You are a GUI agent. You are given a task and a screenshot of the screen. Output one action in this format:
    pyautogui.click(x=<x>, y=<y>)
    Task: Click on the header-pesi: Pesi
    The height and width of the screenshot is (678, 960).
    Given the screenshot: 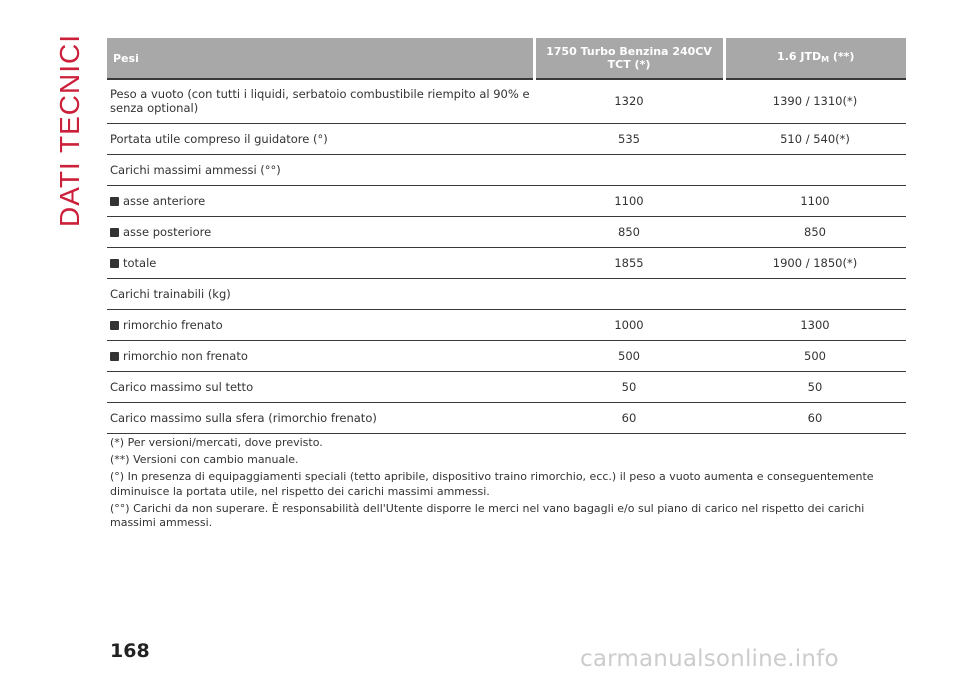 What is the action you would take?
    pyautogui.click(x=321, y=59)
    